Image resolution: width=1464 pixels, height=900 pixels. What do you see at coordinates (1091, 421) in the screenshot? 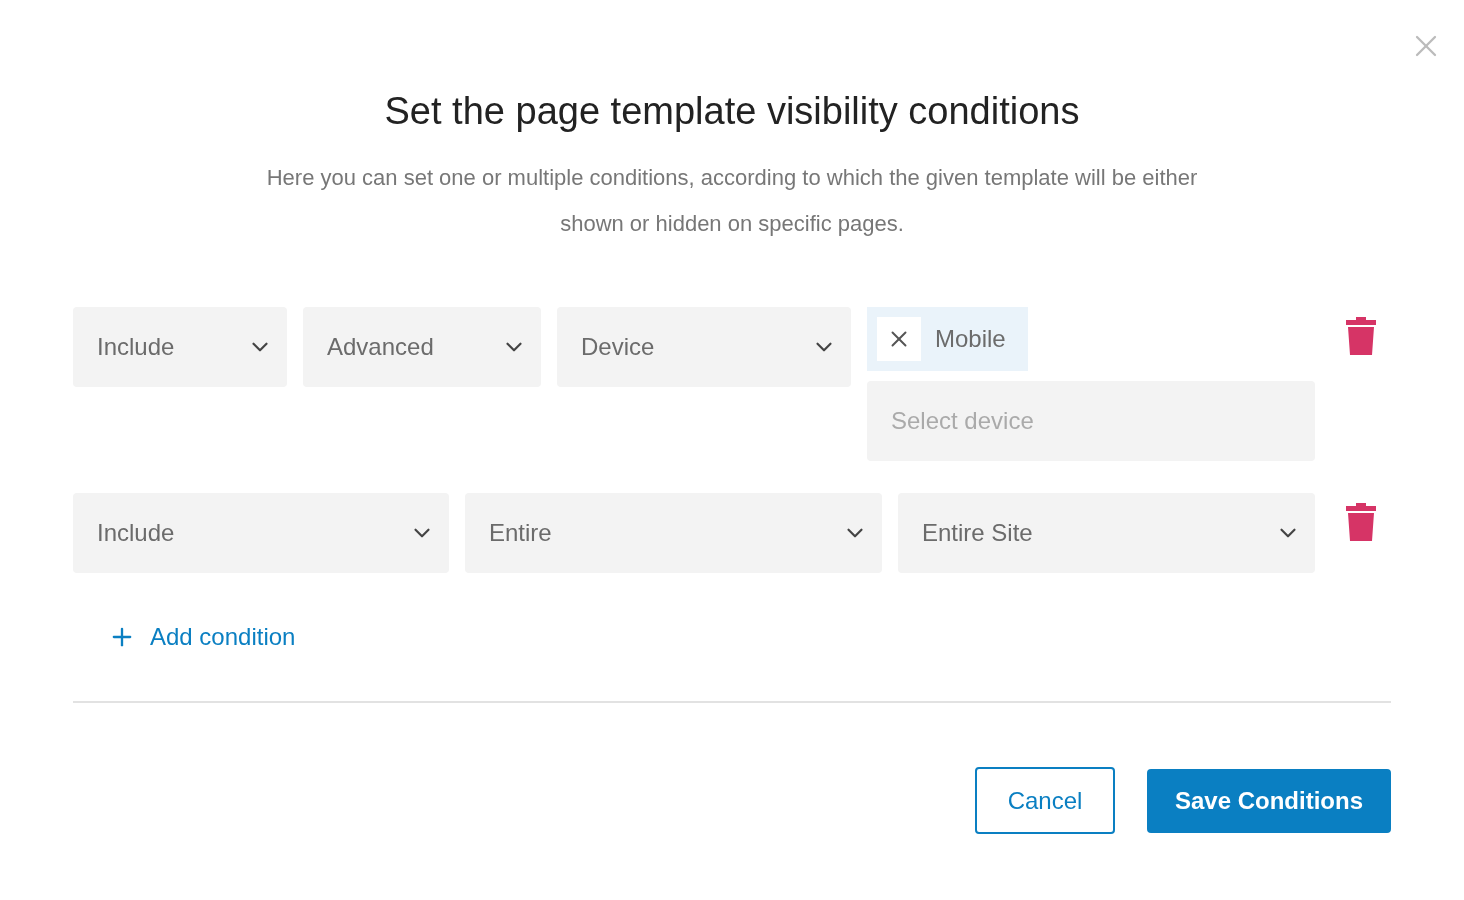
I see `device-input-field: Select device` at bounding box center [1091, 421].